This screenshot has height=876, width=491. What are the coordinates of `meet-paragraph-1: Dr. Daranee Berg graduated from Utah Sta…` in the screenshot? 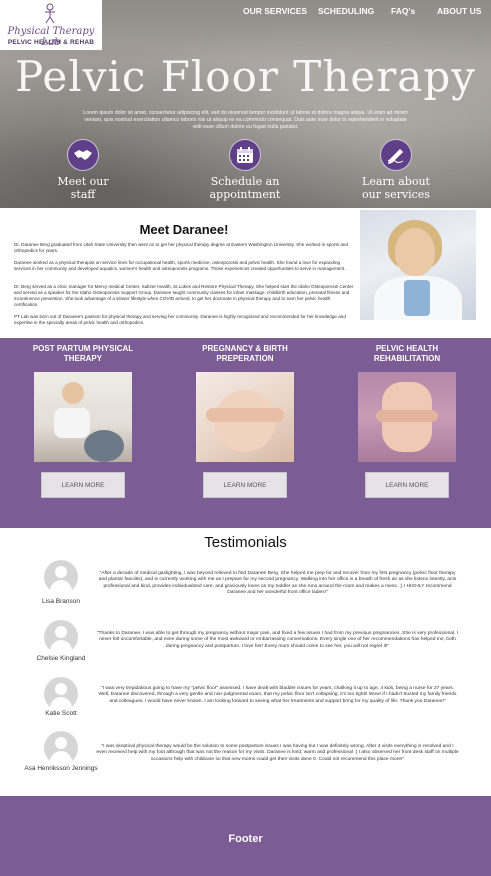 It's located at (181, 247).